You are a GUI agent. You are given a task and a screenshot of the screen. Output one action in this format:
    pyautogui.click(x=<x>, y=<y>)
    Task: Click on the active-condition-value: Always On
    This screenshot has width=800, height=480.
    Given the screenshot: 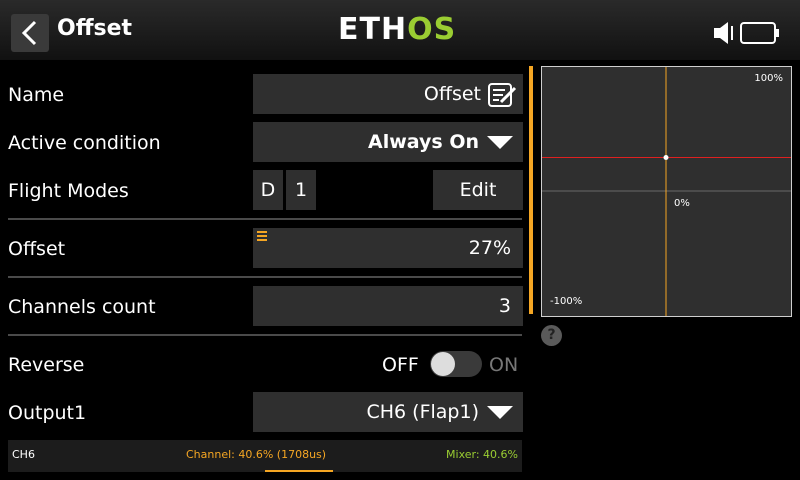 What is the action you would take?
    pyautogui.click(x=423, y=142)
    